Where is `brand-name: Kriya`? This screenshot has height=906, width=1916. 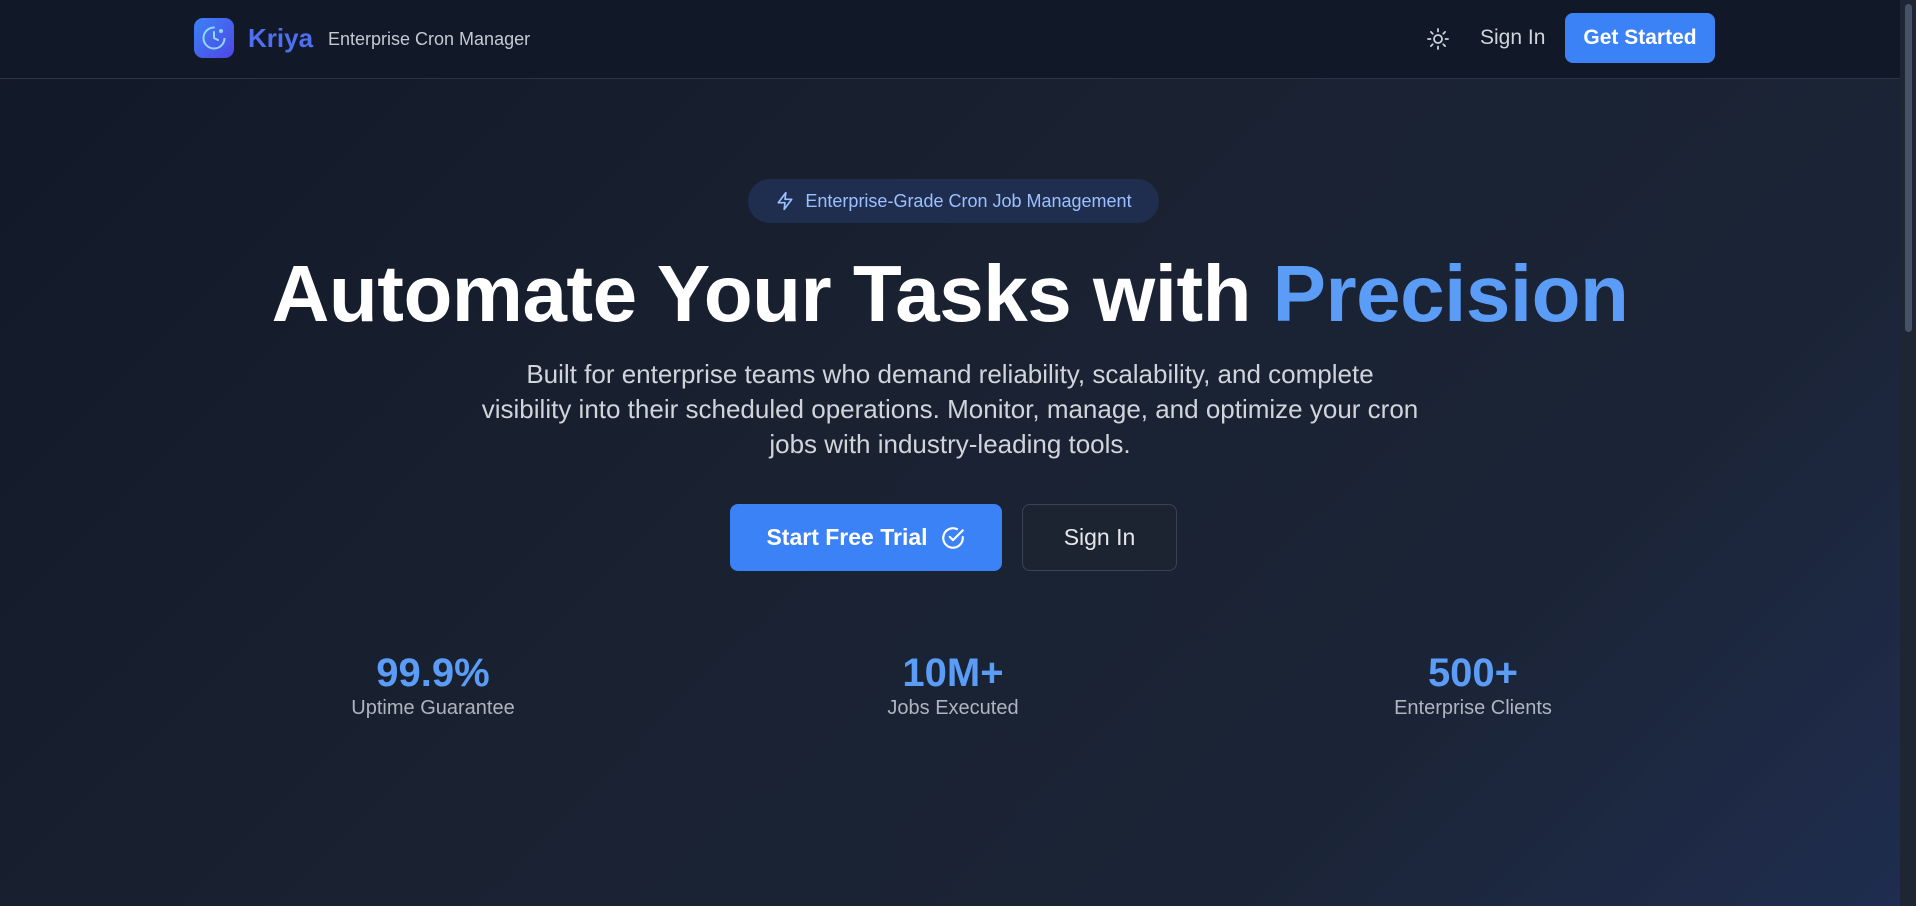
brand-name: Kriya is located at coordinates (280, 38).